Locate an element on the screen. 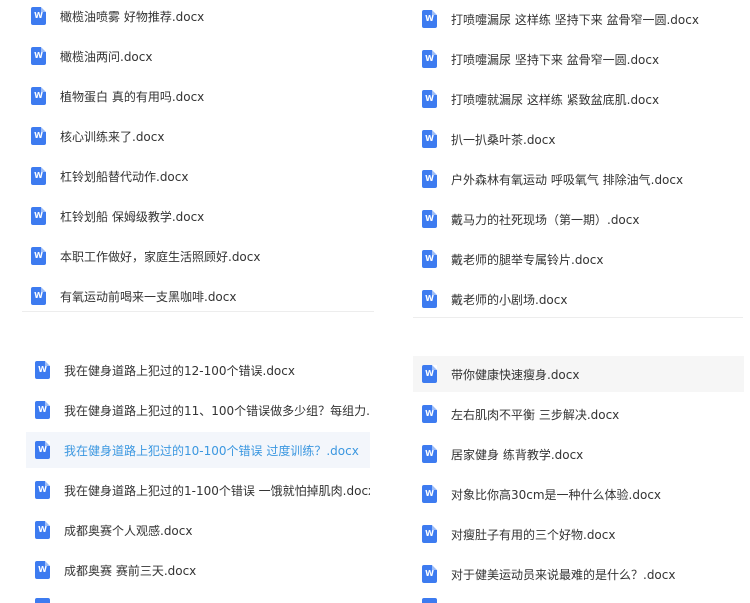  file-name: 打喷嚏漏尿 这样练 坚持下来 盆骨窄一圆.docx is located at coordinates (575, 19).